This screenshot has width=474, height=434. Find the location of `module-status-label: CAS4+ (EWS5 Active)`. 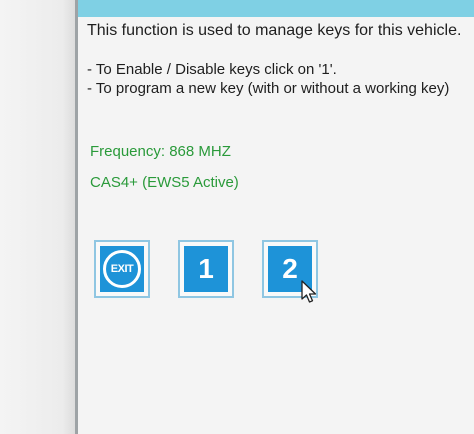

module-status-label: CAS4+ (EWS5 Active) is located at coordinates (164, 182).